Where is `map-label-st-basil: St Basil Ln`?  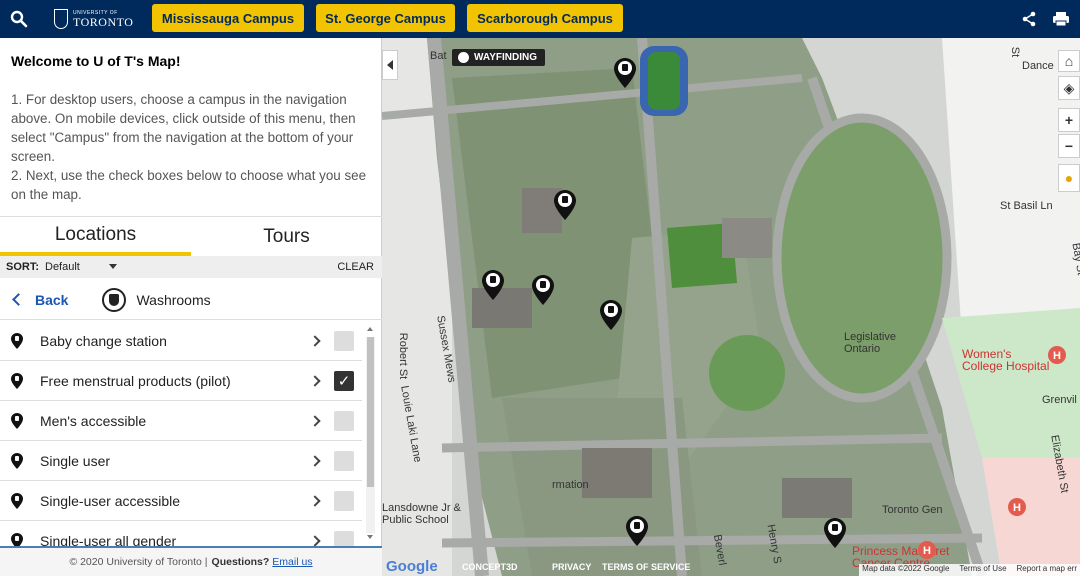 map-label-st-basil: St Basil Ln is located at coordinates (1026, 206).